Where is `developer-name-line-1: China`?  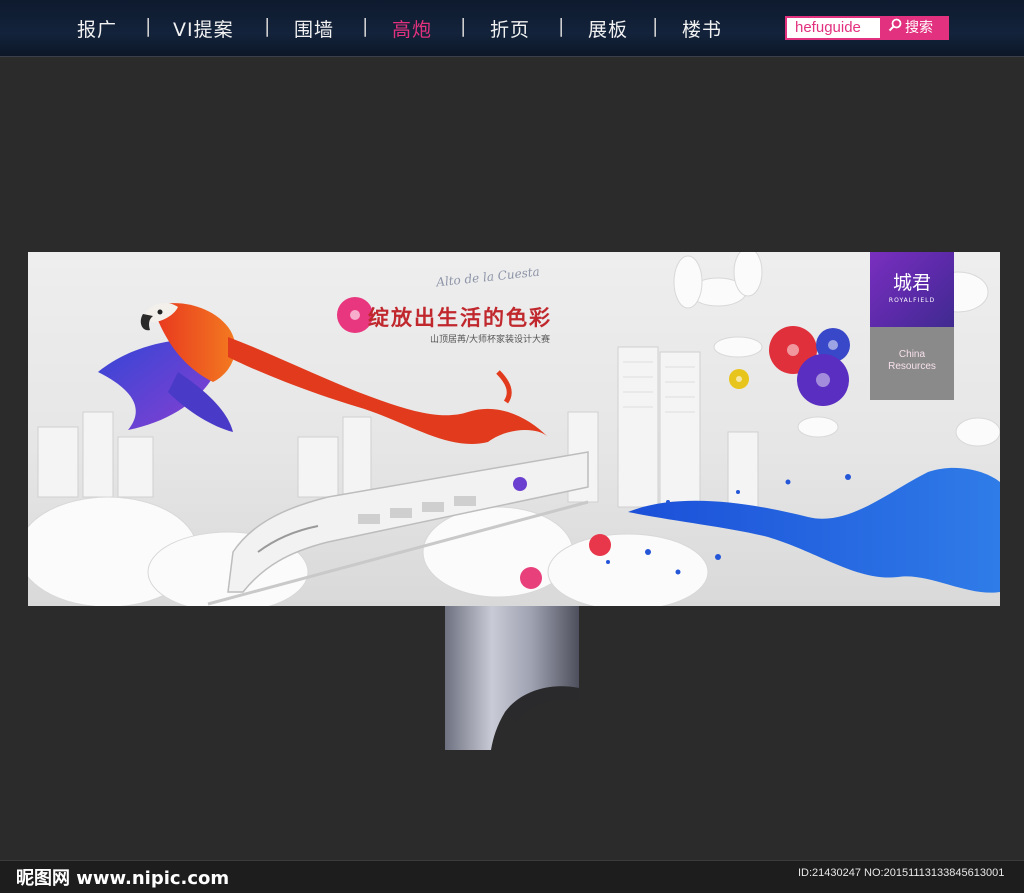
developer-name-line-1: China is located at coordinates (912, 354).